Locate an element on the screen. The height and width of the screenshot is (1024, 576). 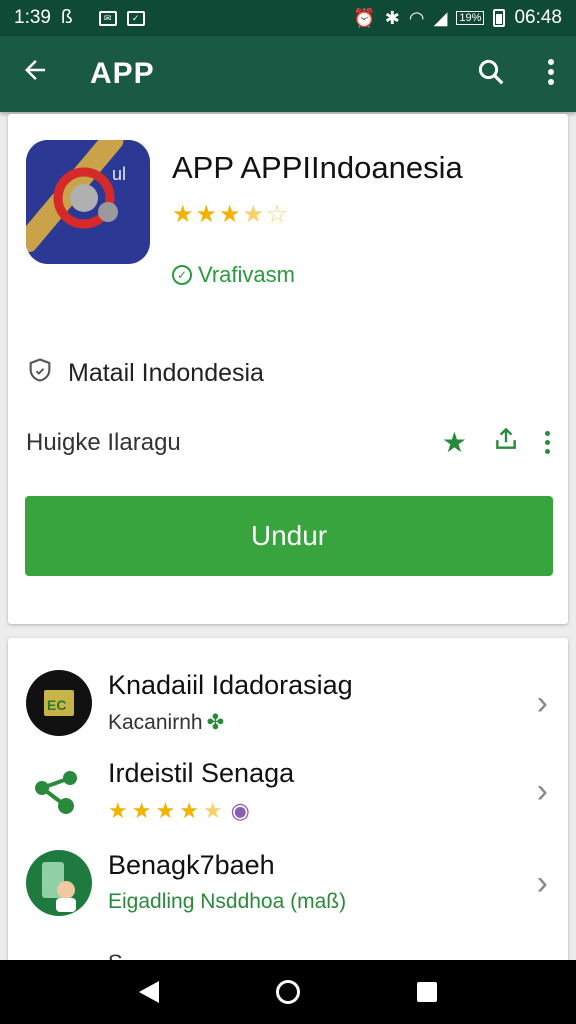
notification-box-icon: ✉ is located at coordinates (107, 18).